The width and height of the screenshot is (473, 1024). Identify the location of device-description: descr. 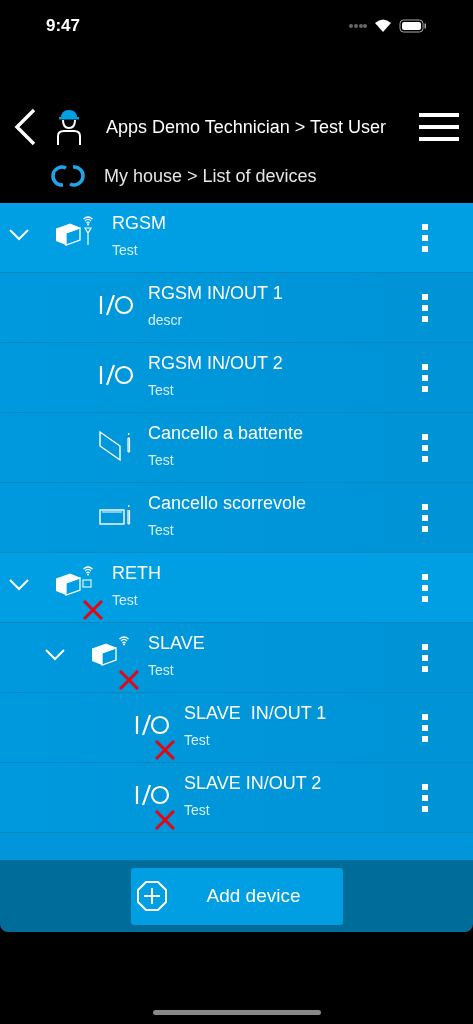
(166, 320).